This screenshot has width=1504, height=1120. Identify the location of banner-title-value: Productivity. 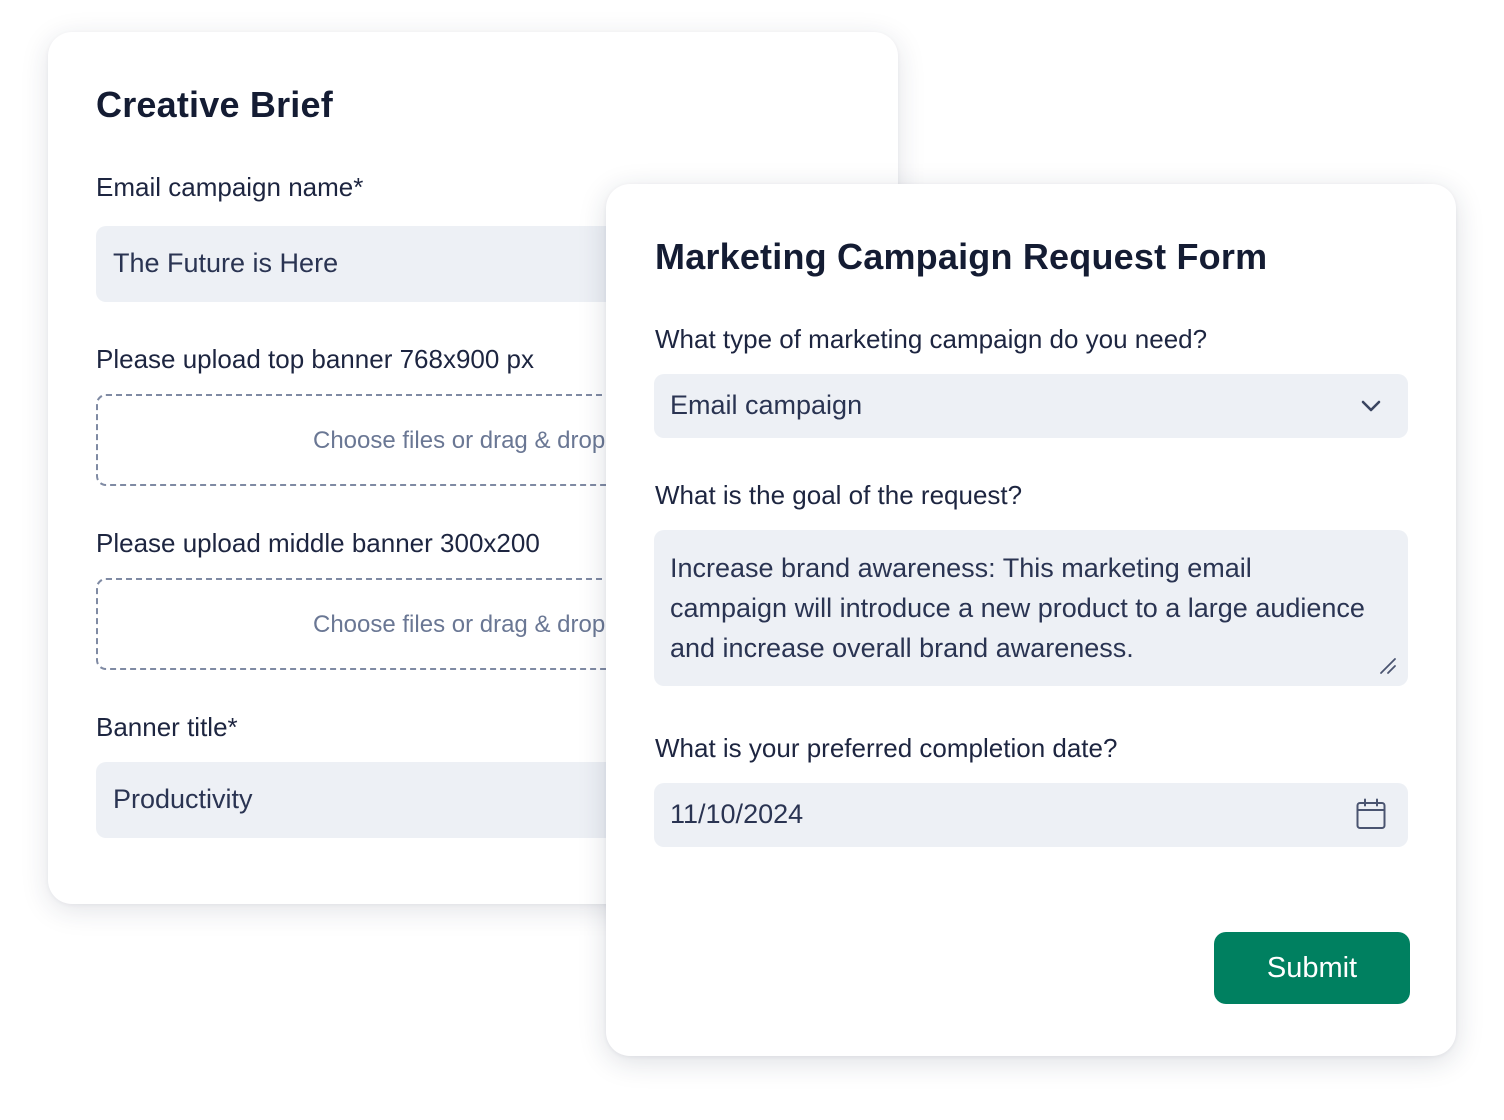
(183, 799).